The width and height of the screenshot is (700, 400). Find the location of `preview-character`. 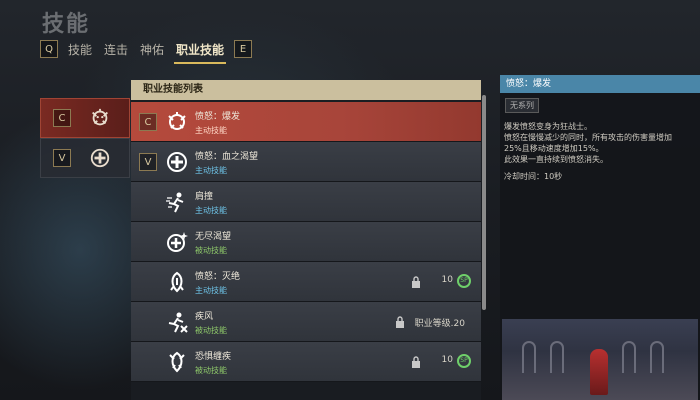

preview-character is located at coordinates (599, 372).